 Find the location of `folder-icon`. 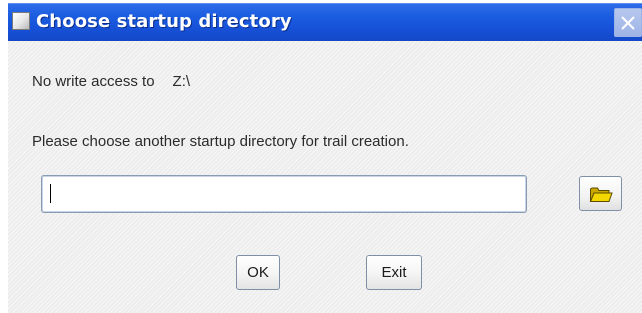

folder-icon is located at coordinates (601, 194).